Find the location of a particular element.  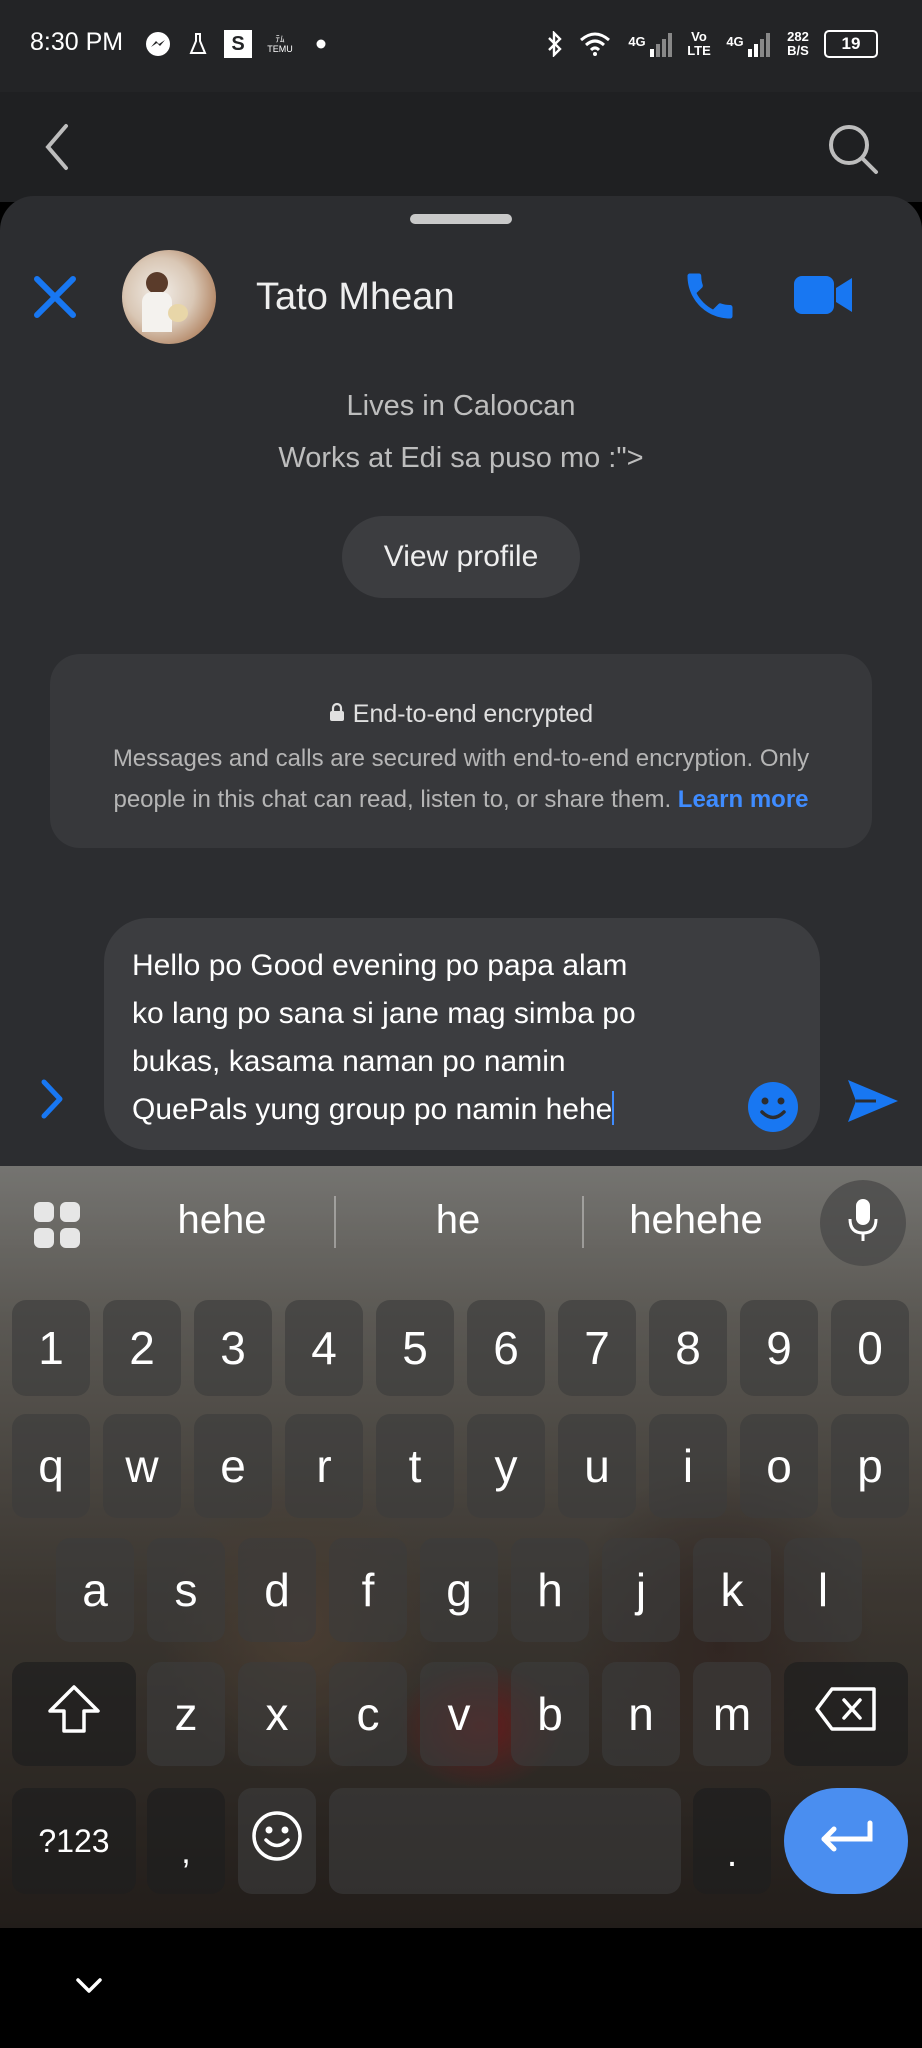

network-4g-label: 4G is located at coordinates (637, 41).